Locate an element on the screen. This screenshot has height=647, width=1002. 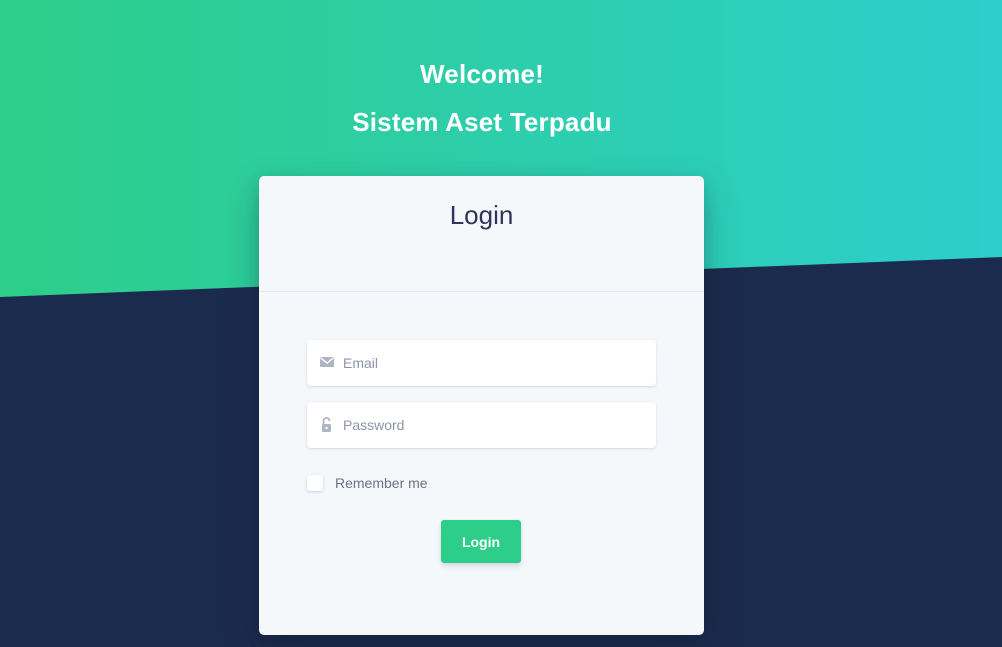
remember-me-checkbox is located at coordinates (315, 483).